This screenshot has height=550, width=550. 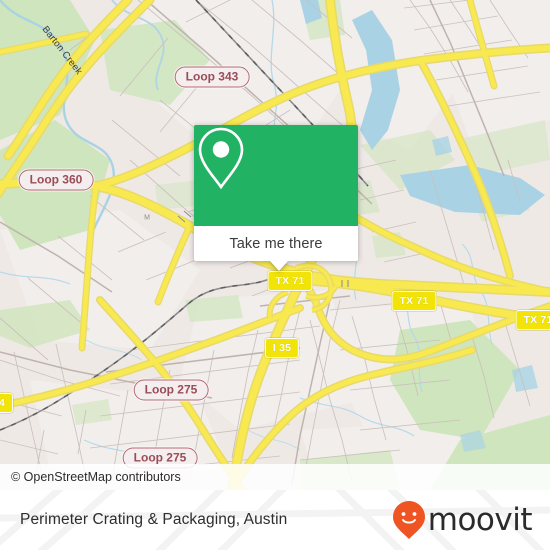 I want to click on location-pin-icon, so click(x=221, y=158).